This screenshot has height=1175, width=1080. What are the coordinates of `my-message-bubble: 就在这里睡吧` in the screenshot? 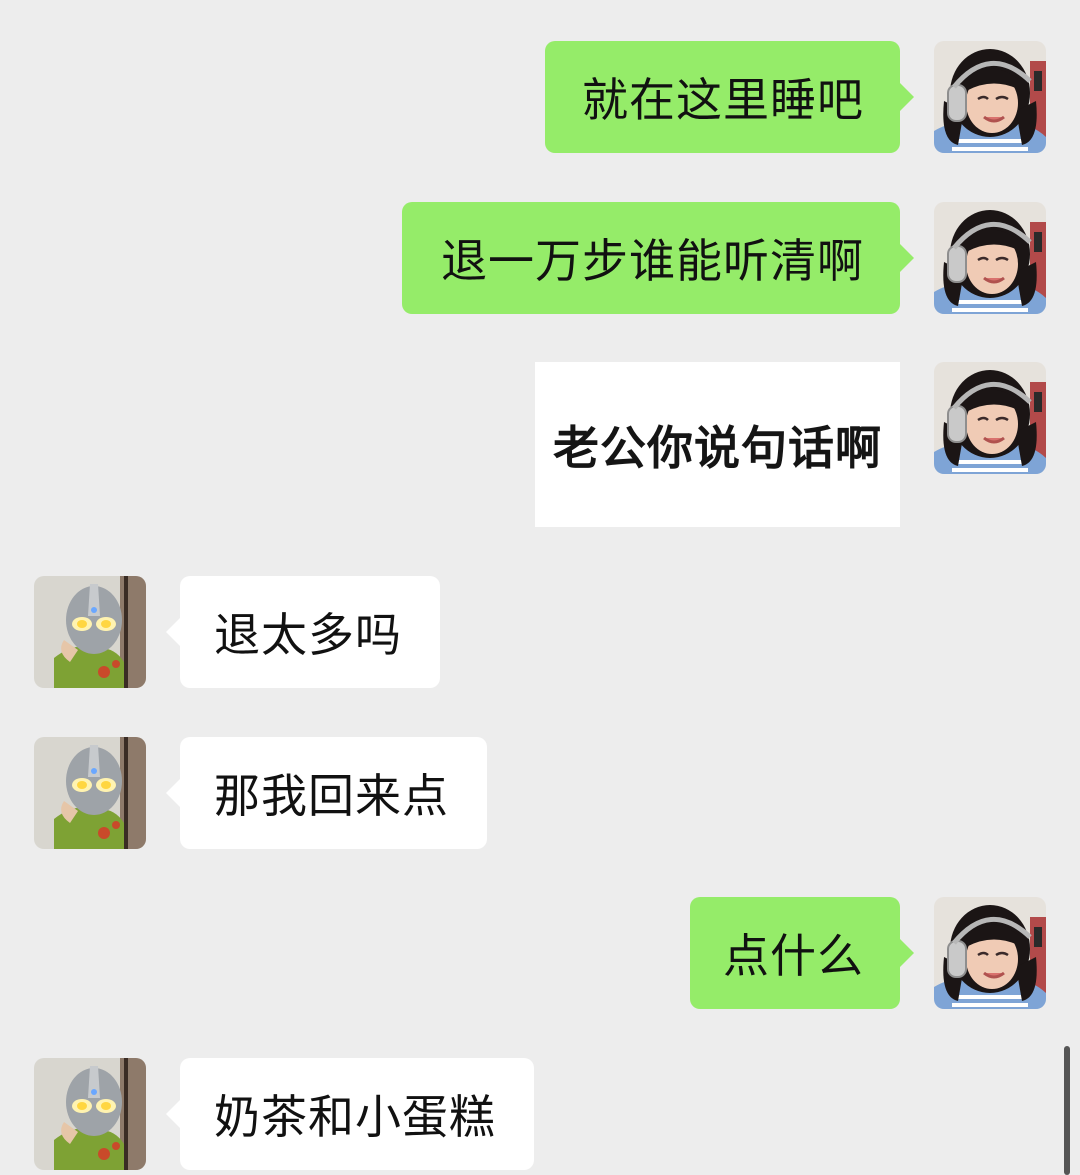 It's located at (729, 97).